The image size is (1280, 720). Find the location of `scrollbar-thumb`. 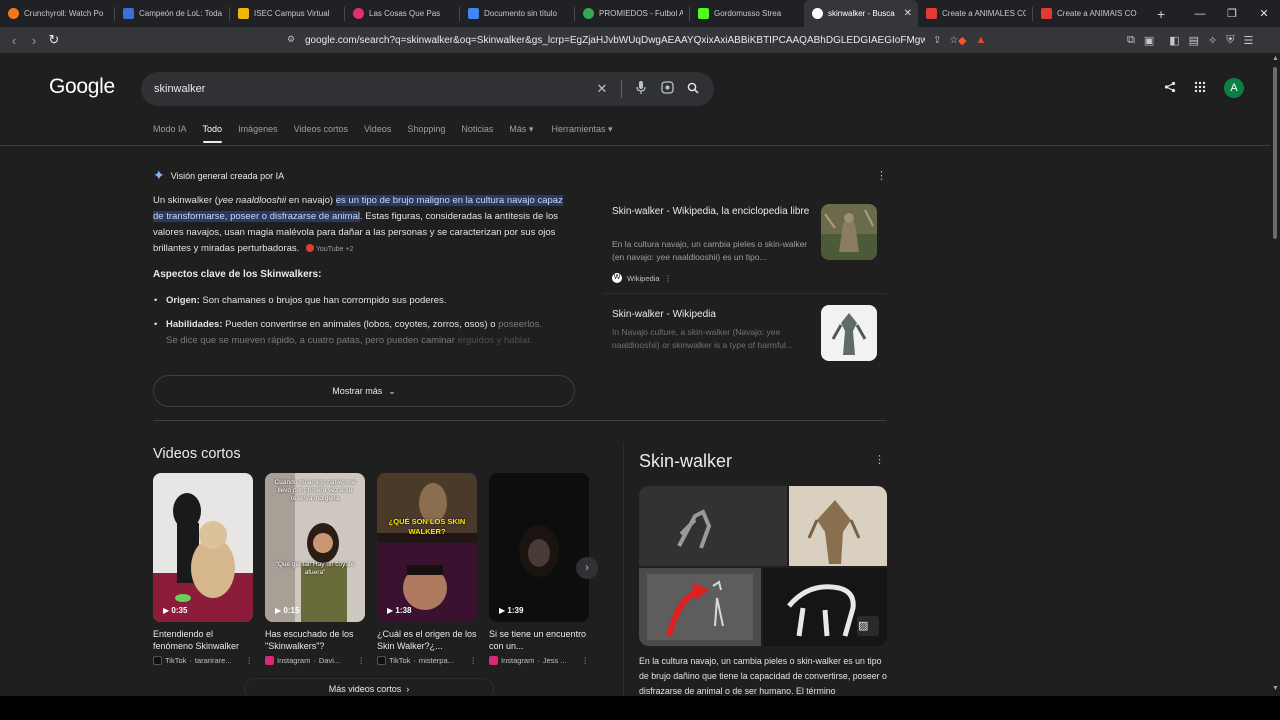

scrollbar-thumb is located at coordinates (1275, 153).